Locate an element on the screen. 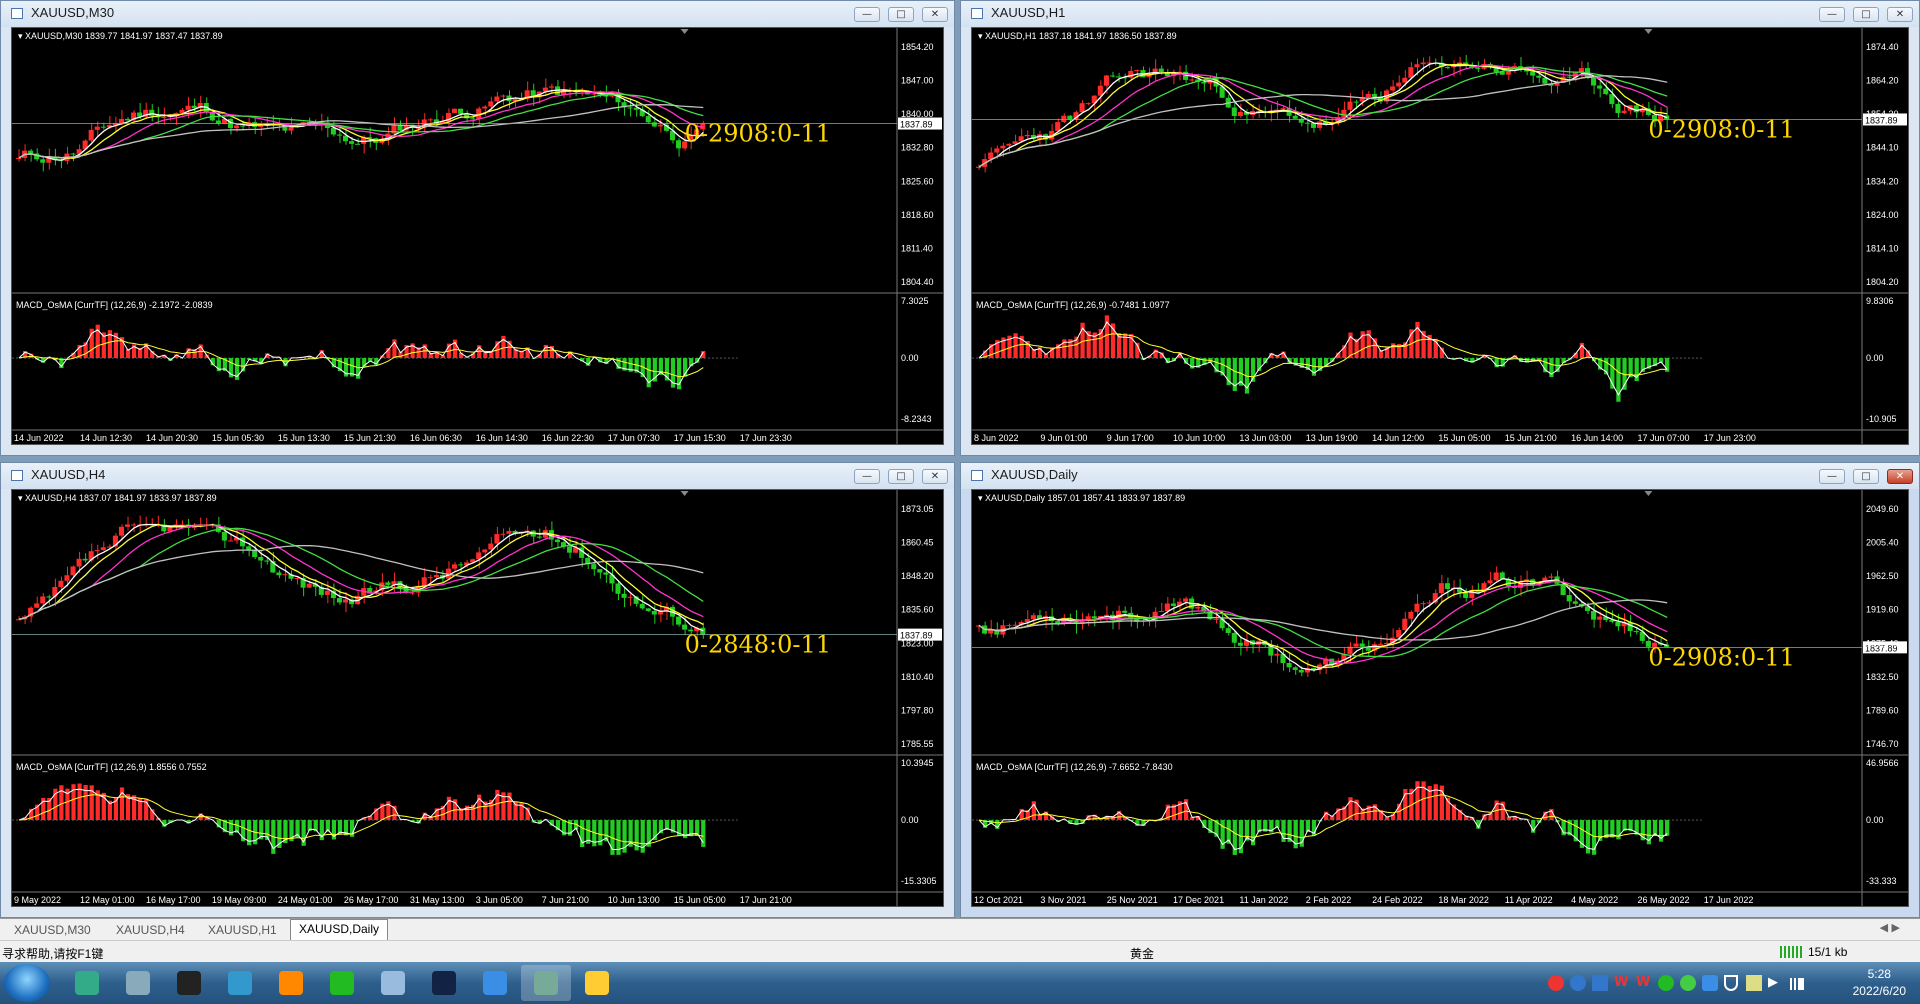  chart-window-icon is located at coordinates (977, 475).